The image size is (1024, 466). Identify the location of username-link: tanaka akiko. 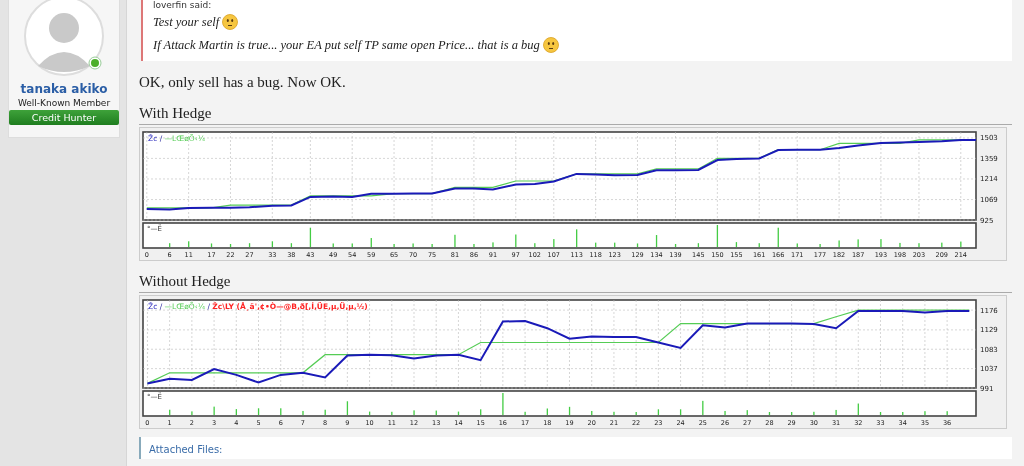
(64, 89).